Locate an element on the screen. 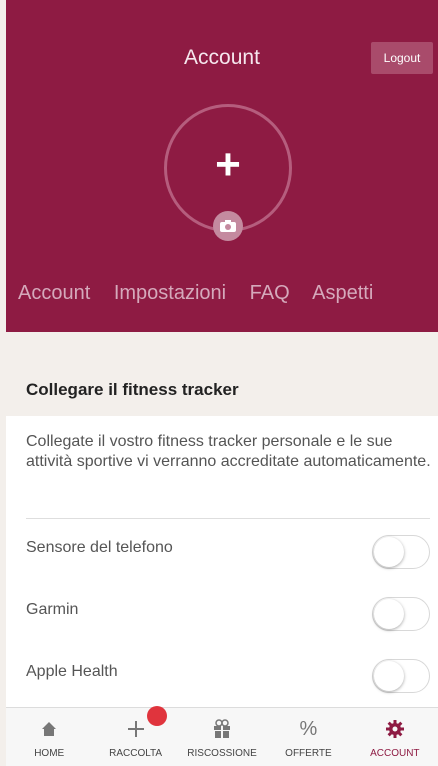 The height and width of the screenshot is (766, 438). tab-offerte: % OFFERTE is located at coordinates (308, 737).